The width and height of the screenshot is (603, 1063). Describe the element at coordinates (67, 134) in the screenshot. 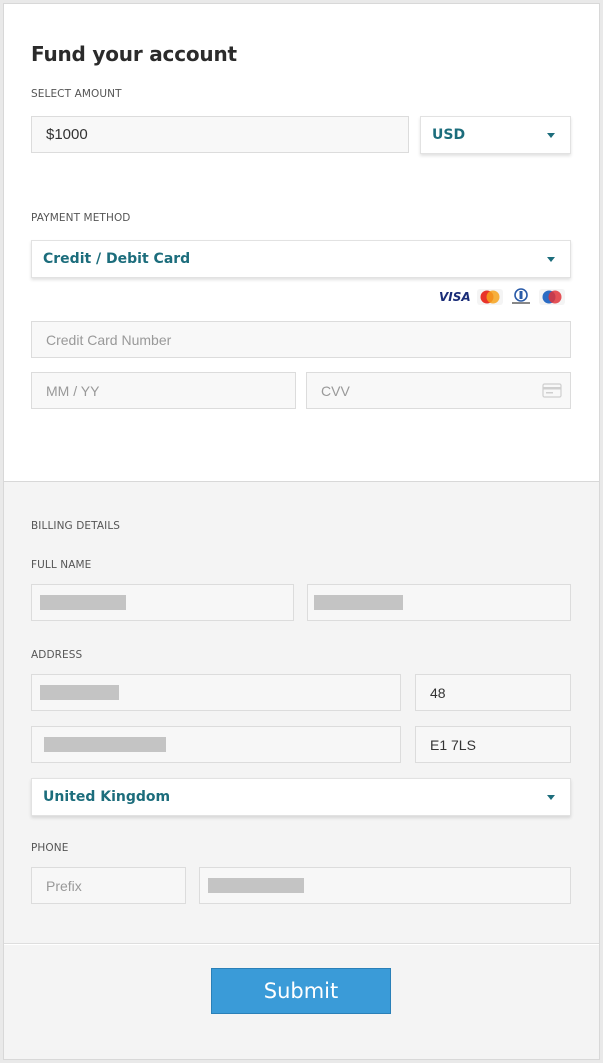

I see `amount-value: $1000` at that location.